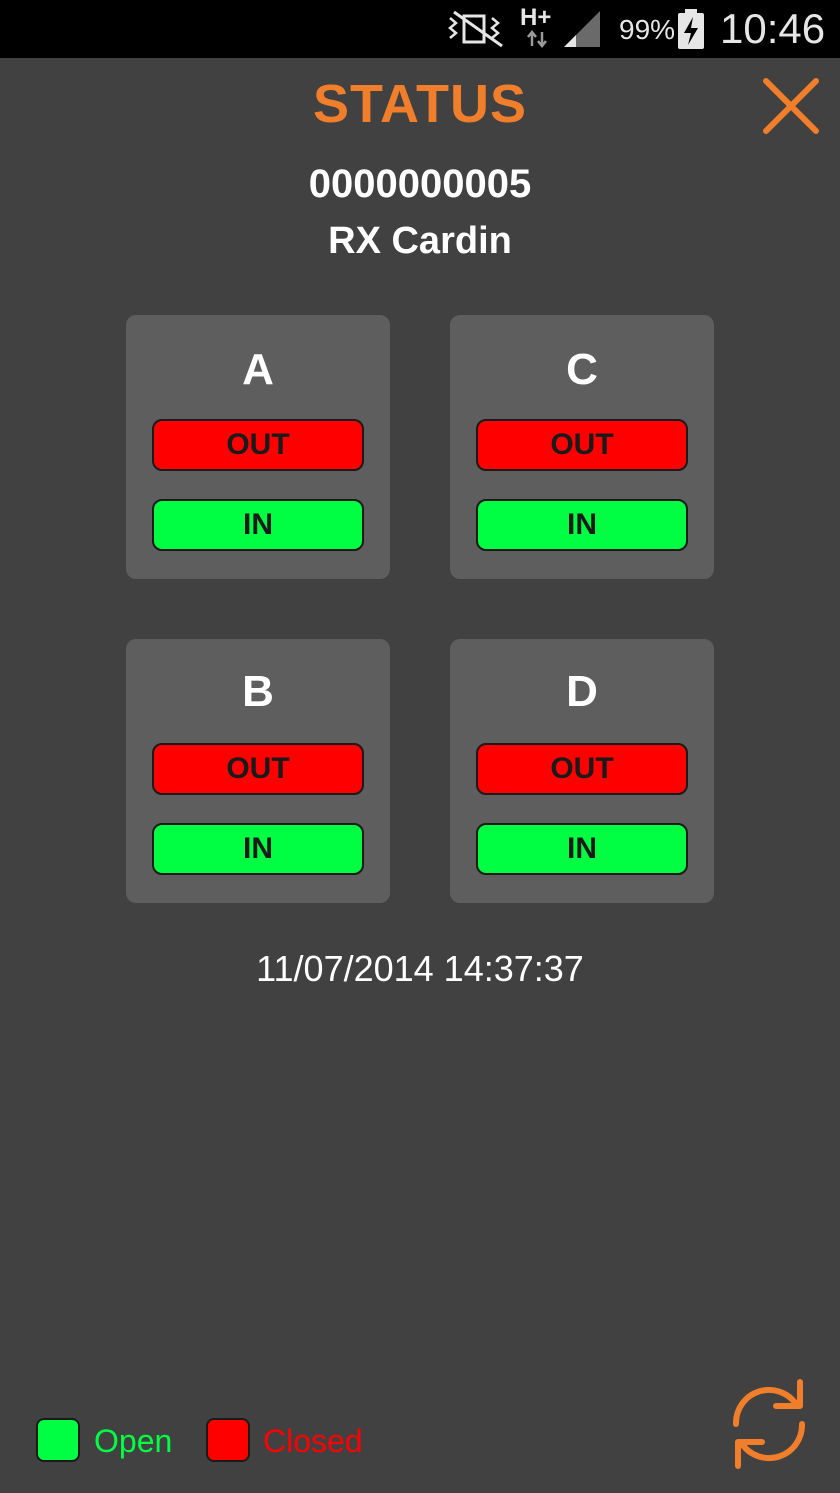 This screenshot has height=1493, width=840. What do you see at coordinates (582, 691) in the screenshot?
I see `channel-label: D` at bounding box center [582, 691].